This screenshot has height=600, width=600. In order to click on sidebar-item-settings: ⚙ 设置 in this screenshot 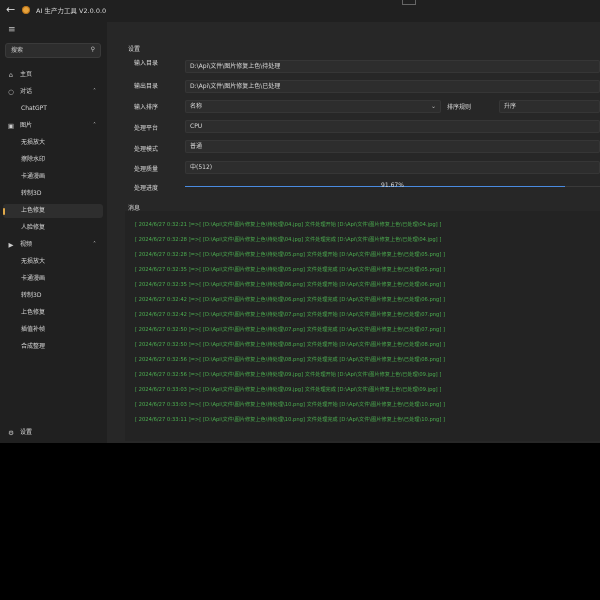, I will do `click(53, 433)`.